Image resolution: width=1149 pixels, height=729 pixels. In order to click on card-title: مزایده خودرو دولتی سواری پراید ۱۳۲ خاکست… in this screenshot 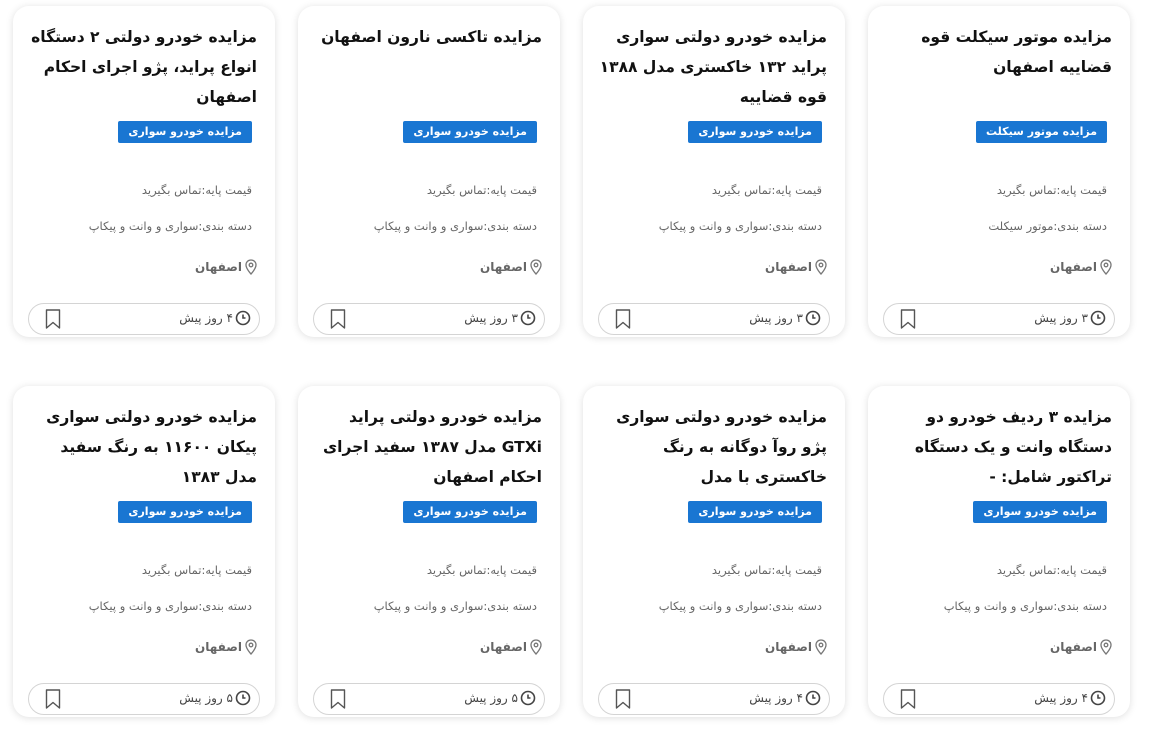, I will do `click(713, 67)`.